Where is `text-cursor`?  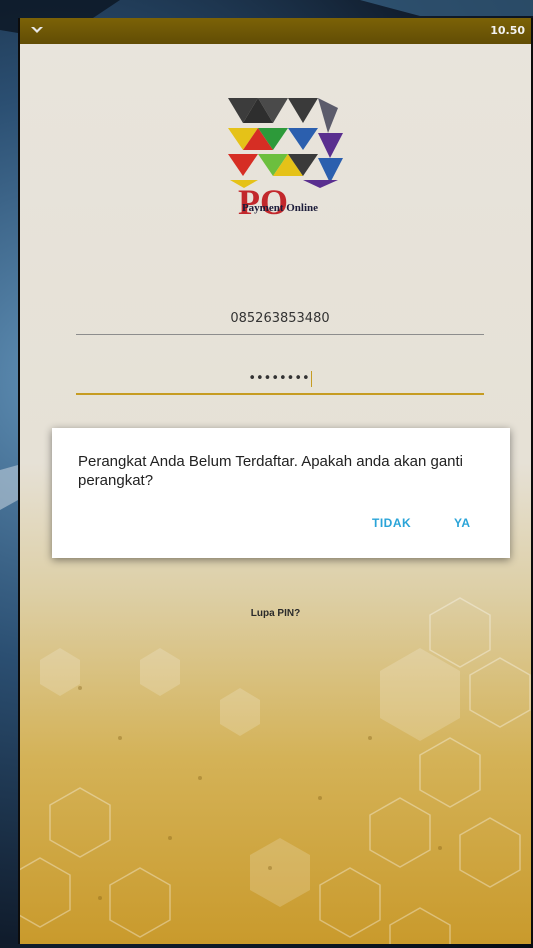 text-cursor is located at coordinates (311, 378).